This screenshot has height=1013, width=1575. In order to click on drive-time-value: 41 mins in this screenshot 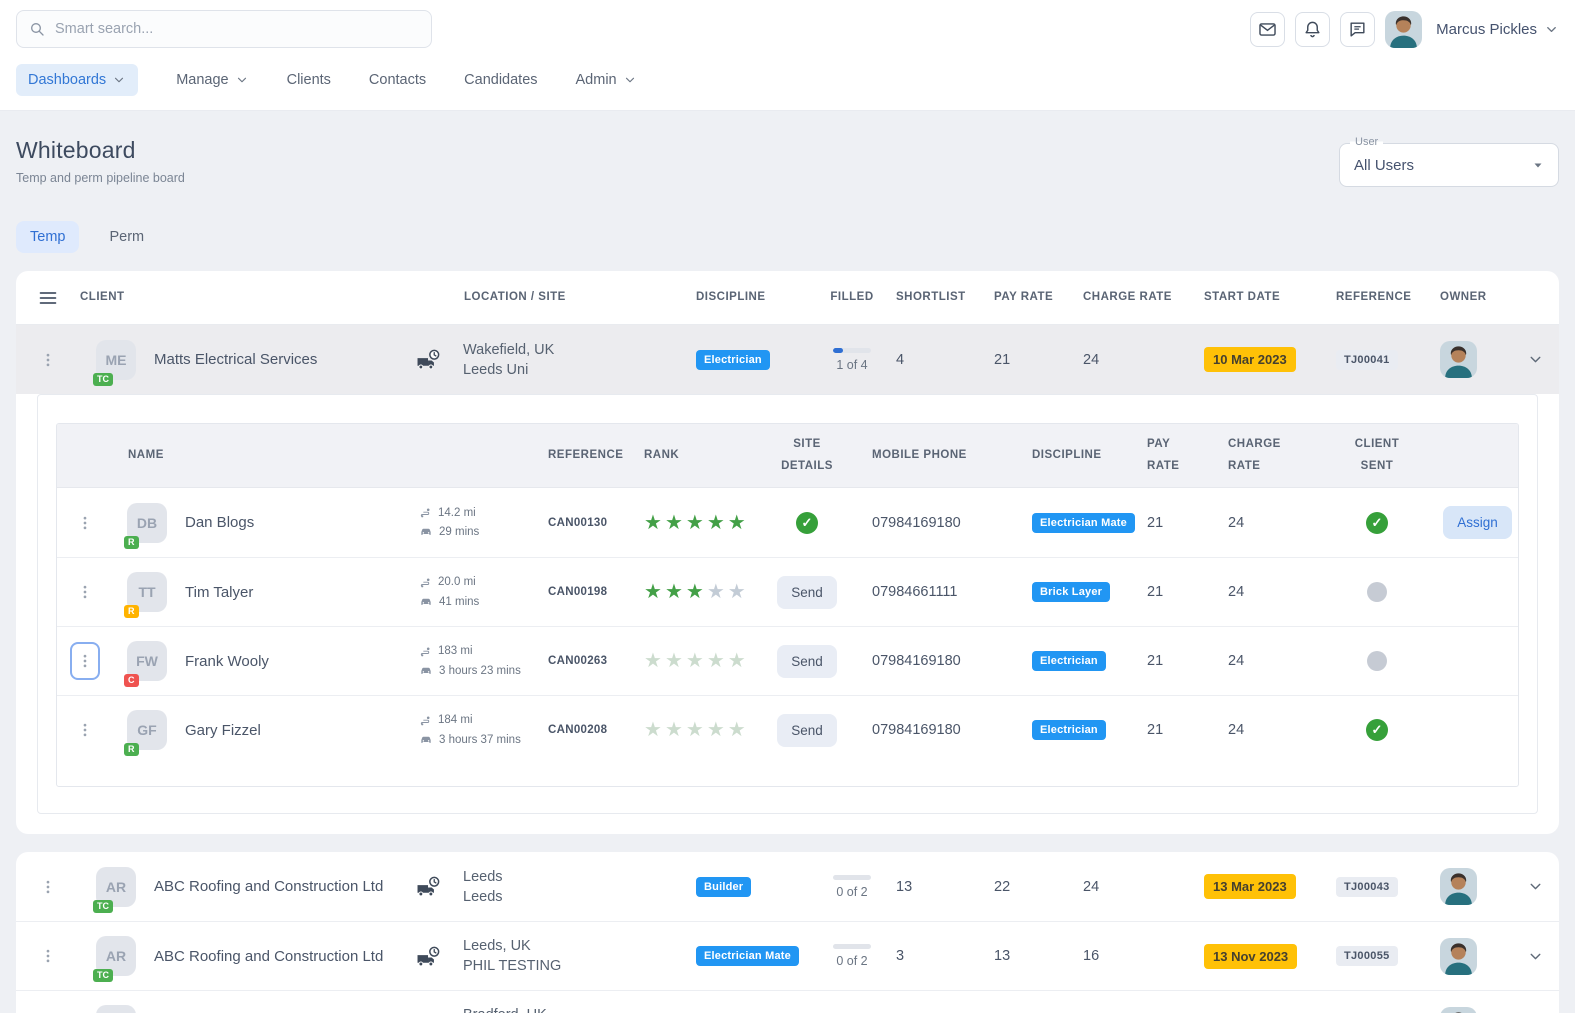, I will do `click(459, 601)`.